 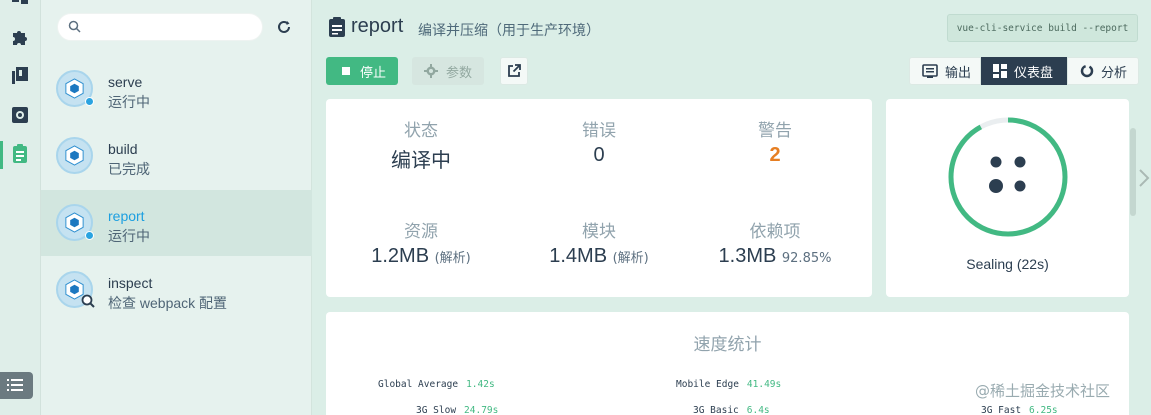 I want to click on speed-row: 3G Slow 24.79s, so click(x=457, y=410).